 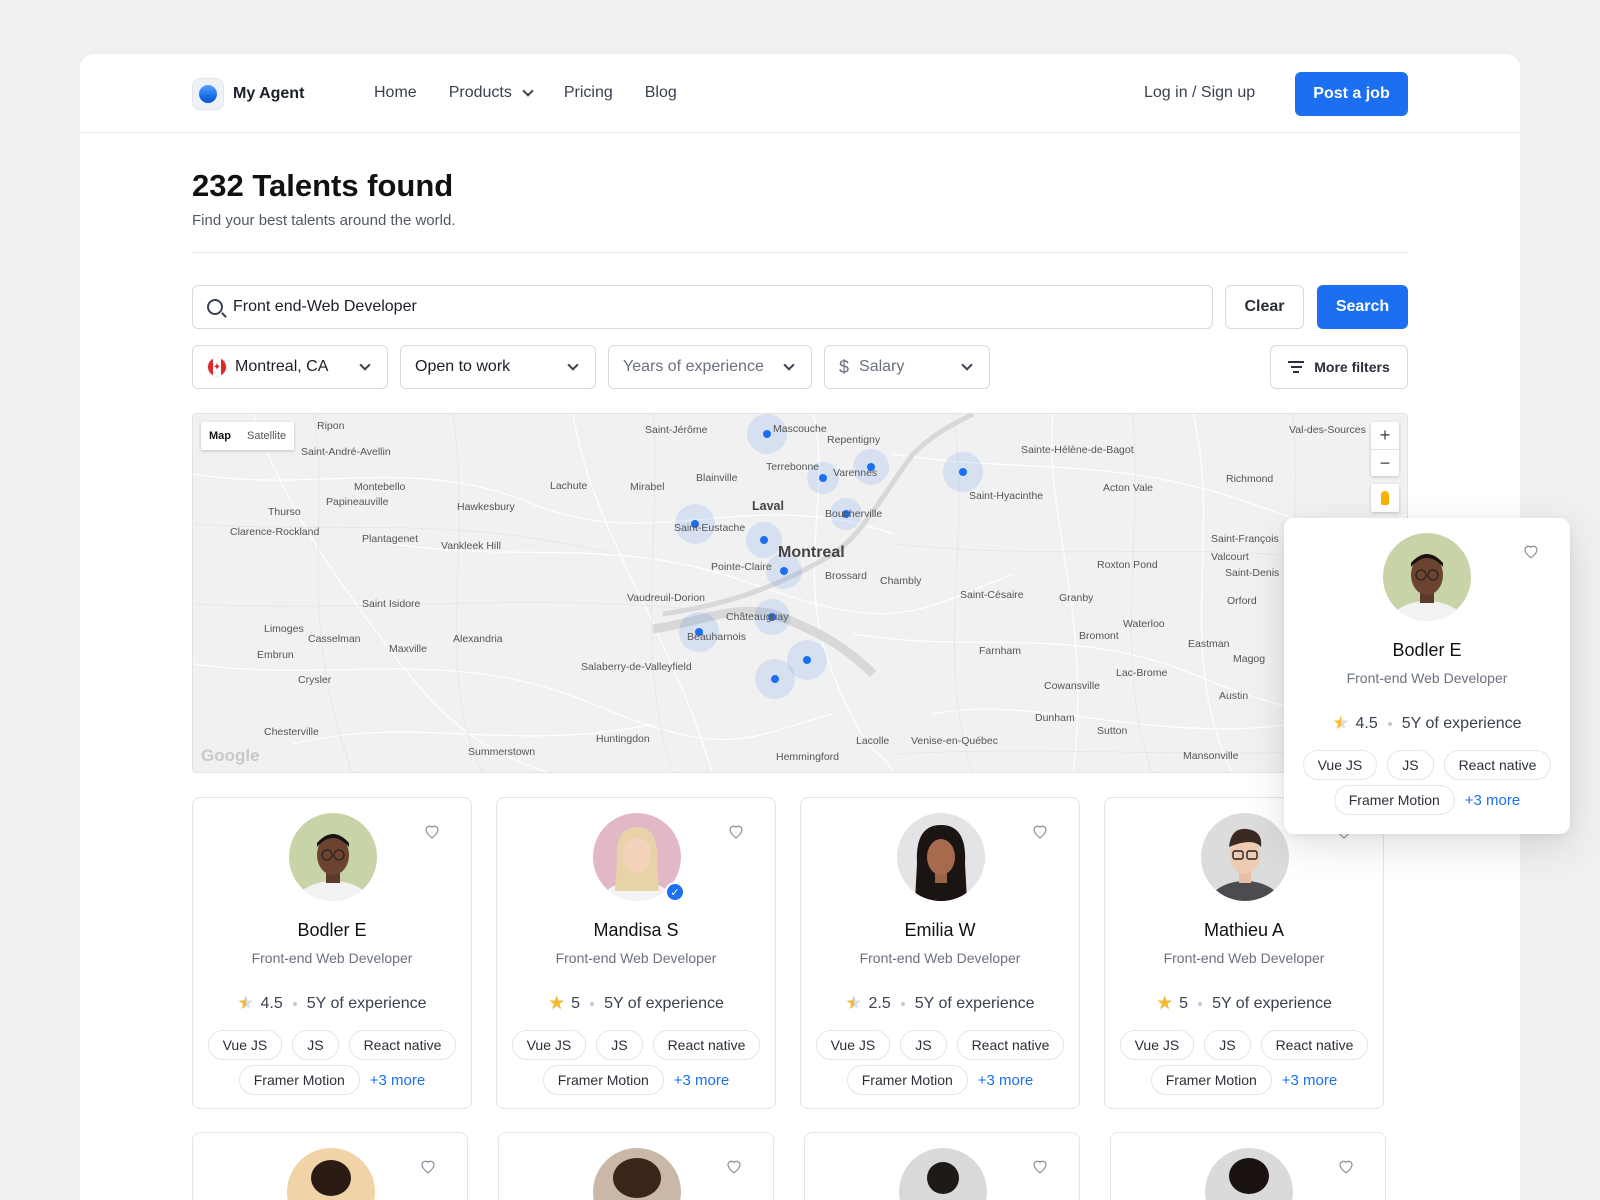 What do you see at coordinates (1199, 93) in the screenshot?
I see `login-signup-link: Log in / Sign up` at bounding box center [1199, 93].